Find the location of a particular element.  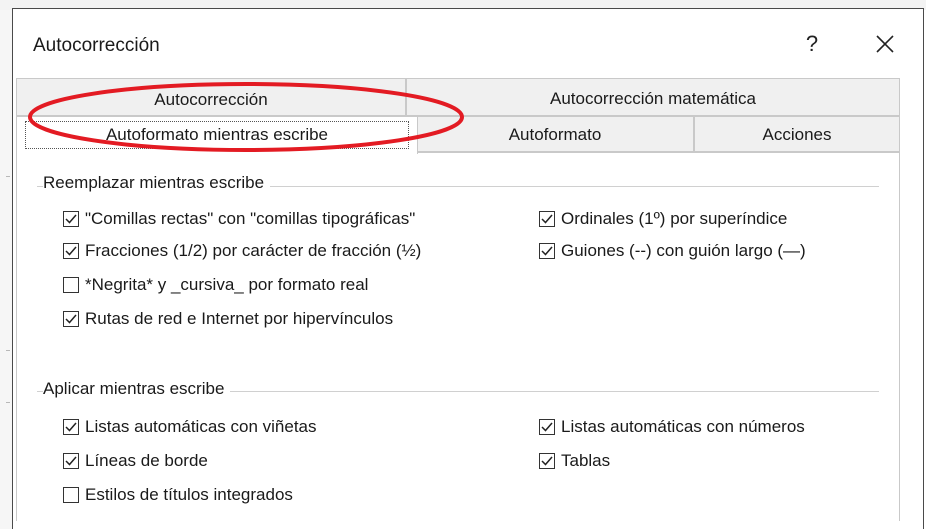

option-border-lines: Líneas de borde is located at coordinates (135, 461).